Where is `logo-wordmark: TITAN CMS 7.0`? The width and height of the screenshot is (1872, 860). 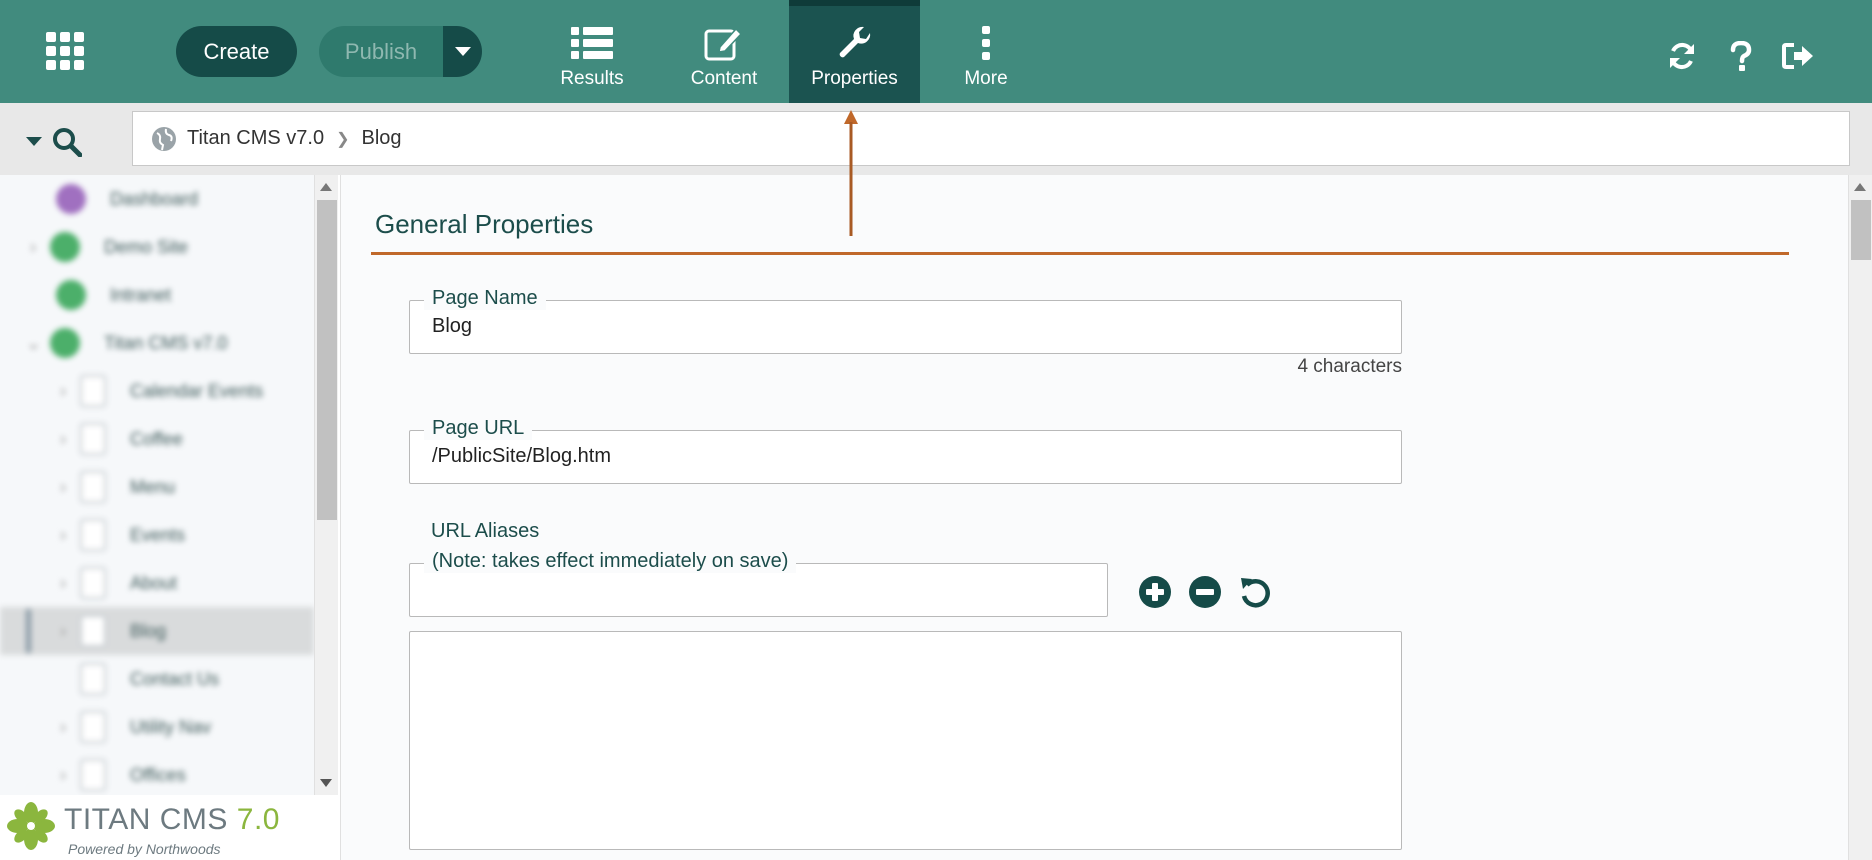
logo-wordmark: TITAN CMS 7.0 is located at coordinates (172, 820).